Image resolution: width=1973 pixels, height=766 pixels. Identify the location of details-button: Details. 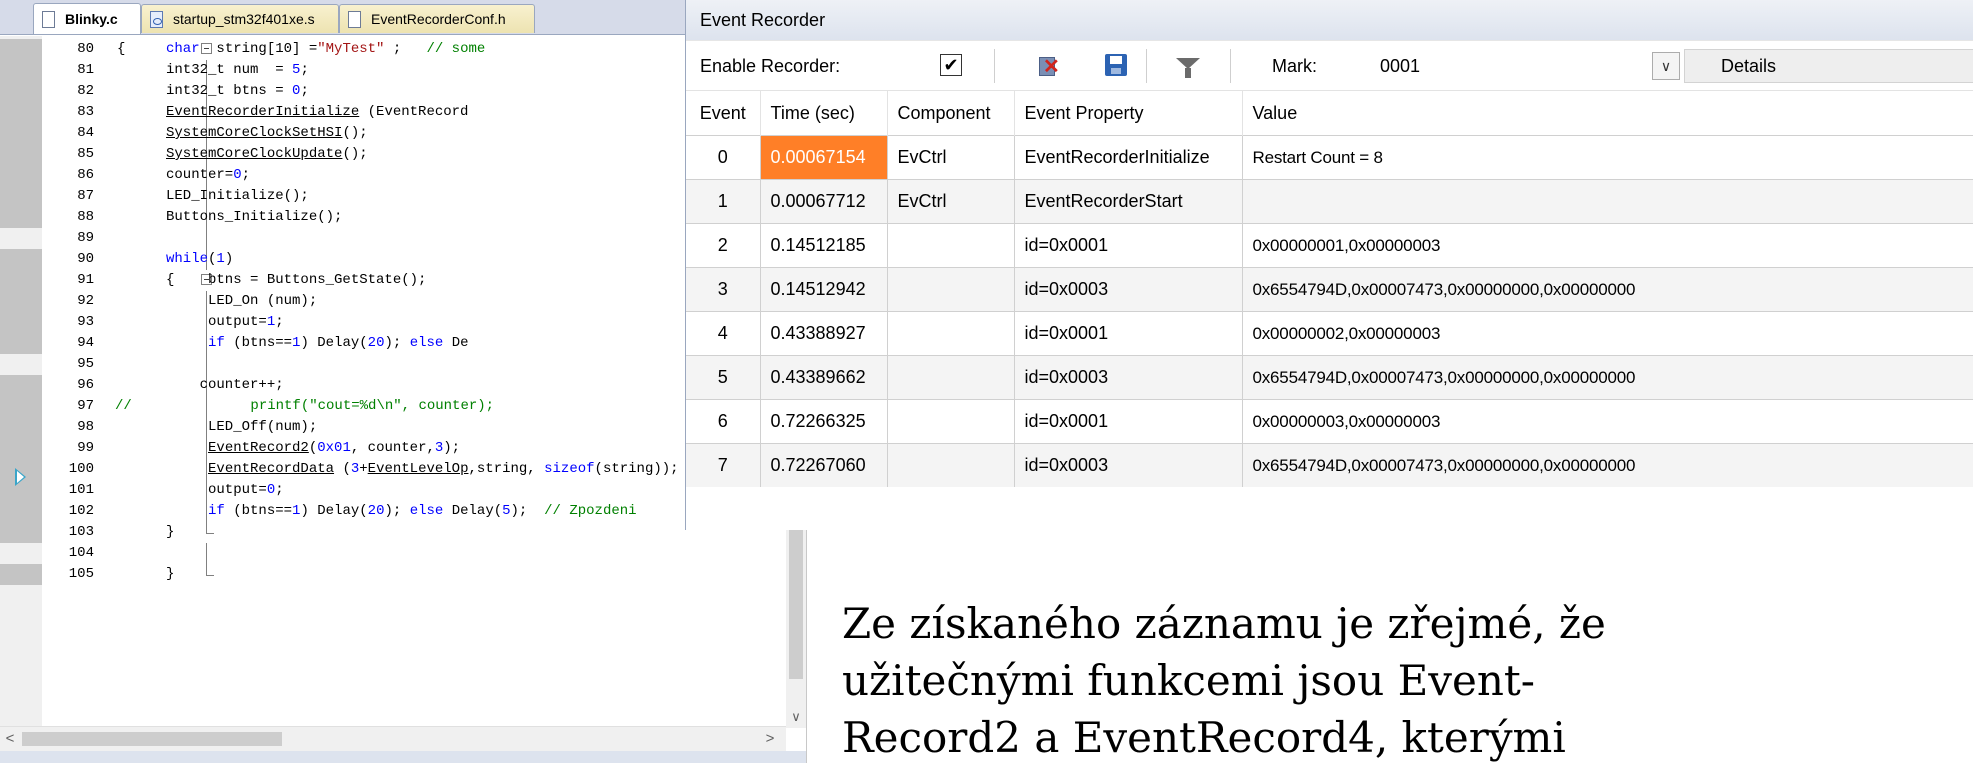
(1828, 66).